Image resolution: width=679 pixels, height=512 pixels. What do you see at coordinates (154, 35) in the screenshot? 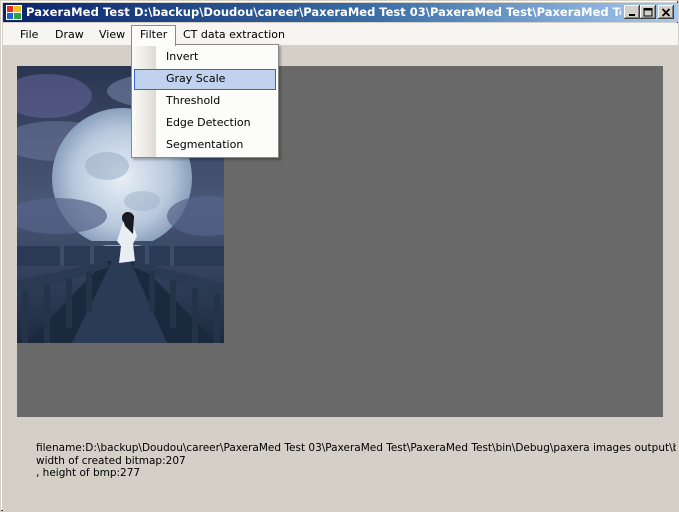
I see `menu-filter: Filter` at bounding box center [154, 35].